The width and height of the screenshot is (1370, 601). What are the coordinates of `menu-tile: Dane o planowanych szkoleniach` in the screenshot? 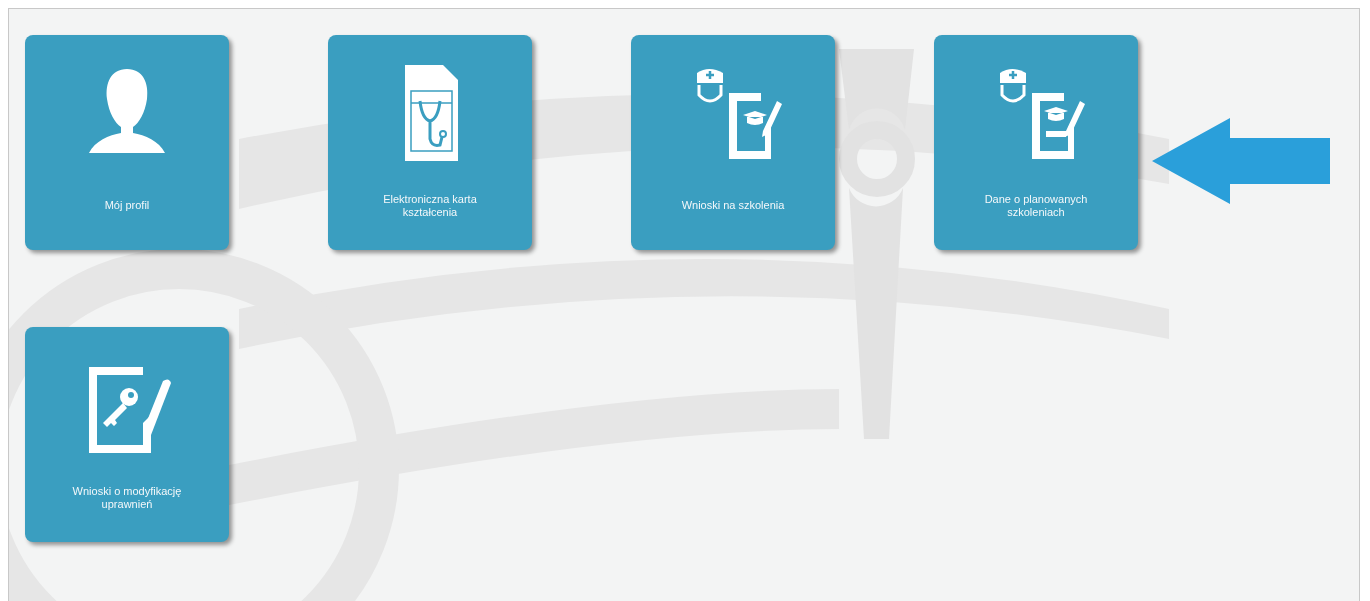 It's located at (1036, 142).